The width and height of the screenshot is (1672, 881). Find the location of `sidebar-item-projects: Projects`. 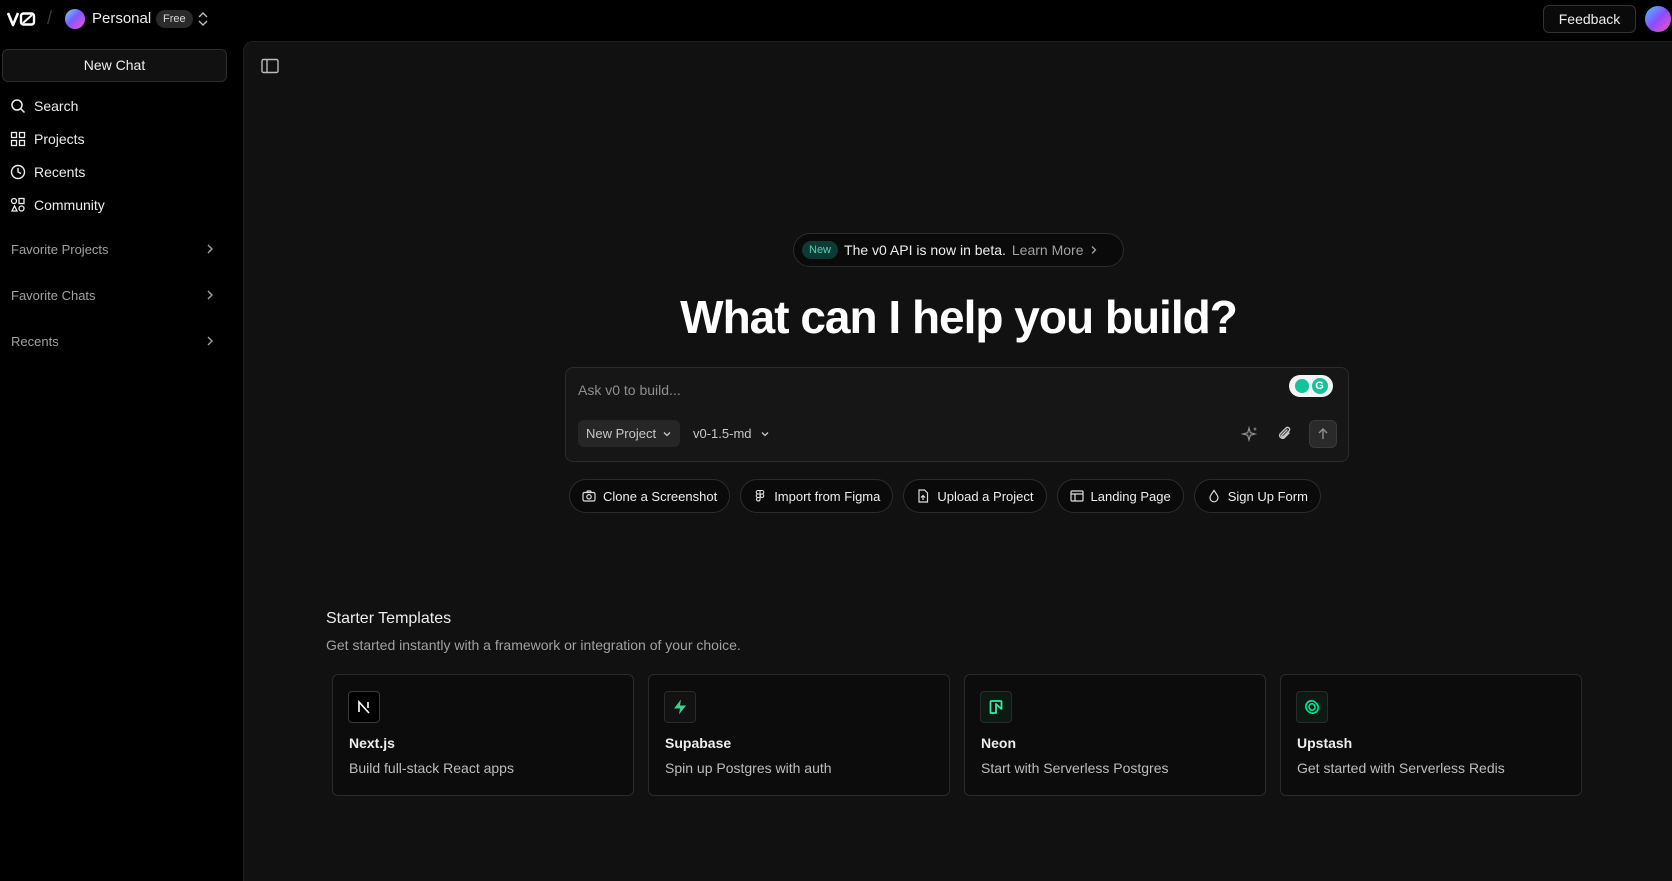

sidebar-item-projects: Projects is located at coordinates (120, 139).